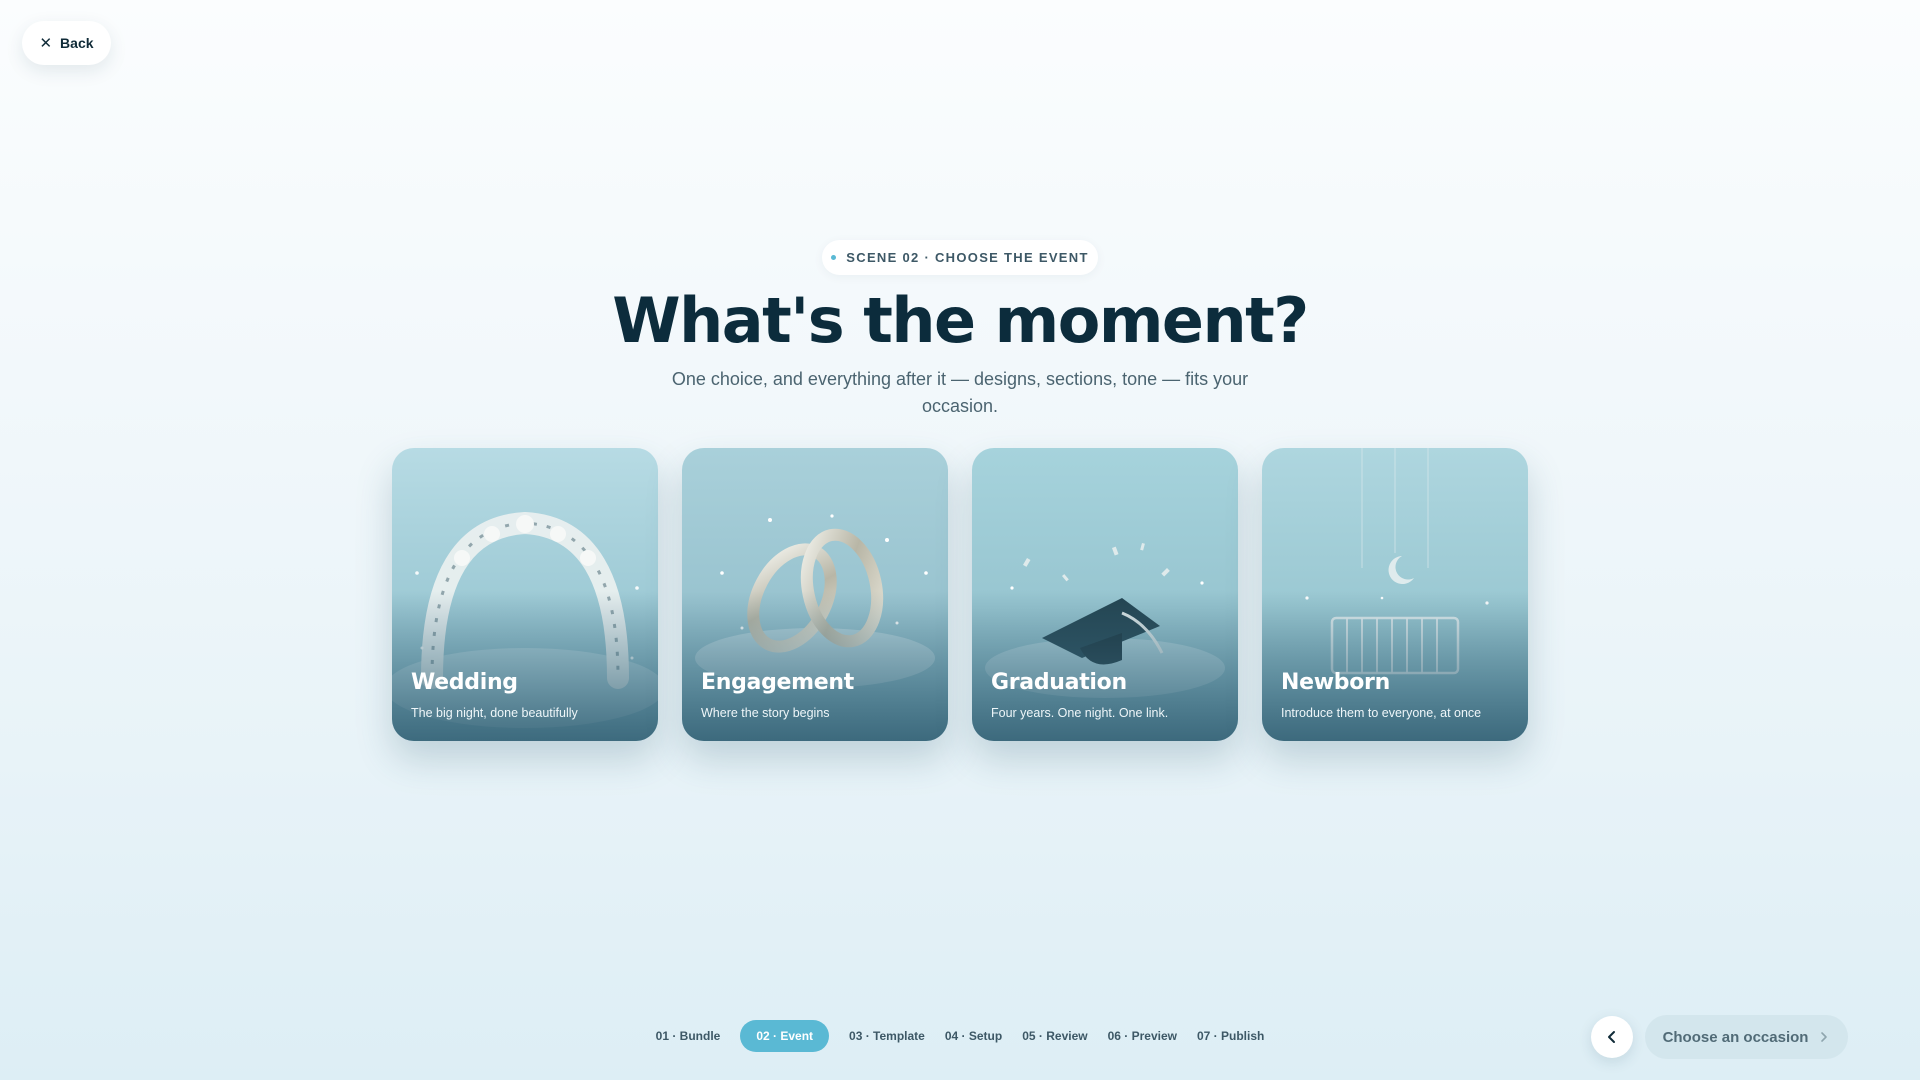 The width and height of the screenshot is (1920, 1080). What do you see at coordinates (1142, 1036) in the screenshot?
I see `step-preview: 06 · Preview` at bounding box center [1142, 1036].